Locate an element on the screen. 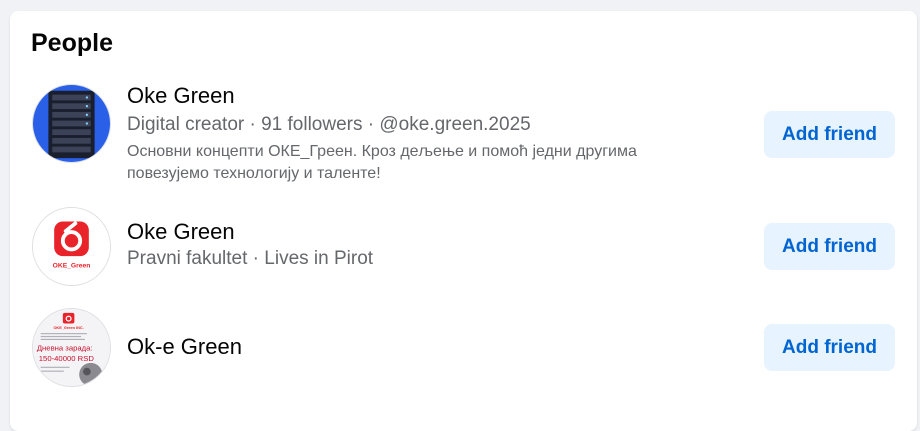 The width and height of the screenshot is (920, 431). oke-green-logo: OKE_Green is located at coordinates (71, 246).